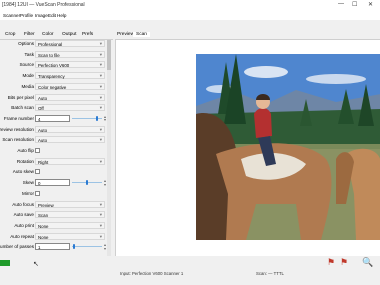 Image resolution: width=380 pixels, height=285 pixels. Describe the element at coordinates (70, 76) in the screenshot. I see `setting-select: Transparency ▾` at that location.